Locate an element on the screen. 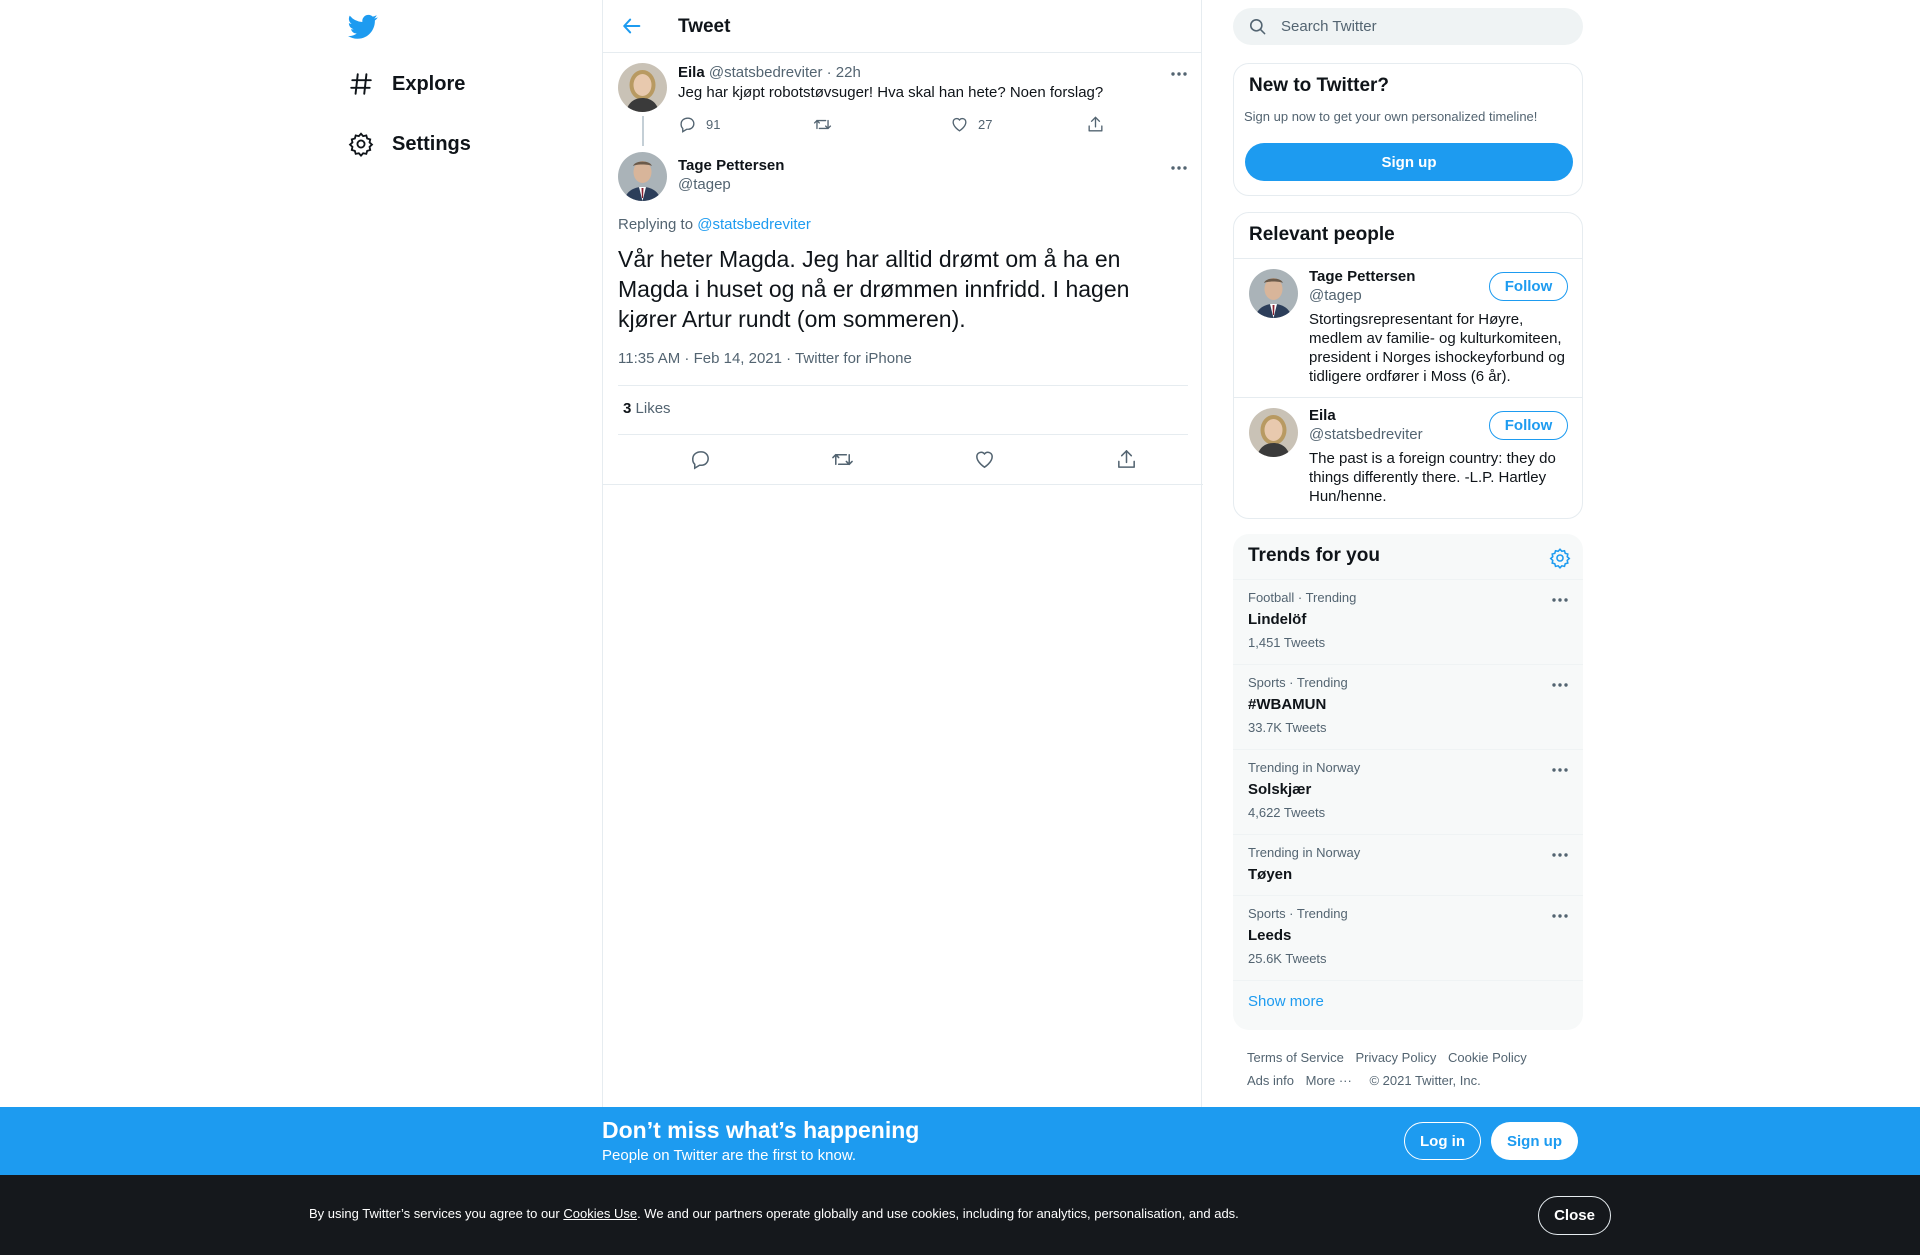 The width and height of the screenshot is (1920, 1255). main-tweet-actions is located at coordinates (903, 460).